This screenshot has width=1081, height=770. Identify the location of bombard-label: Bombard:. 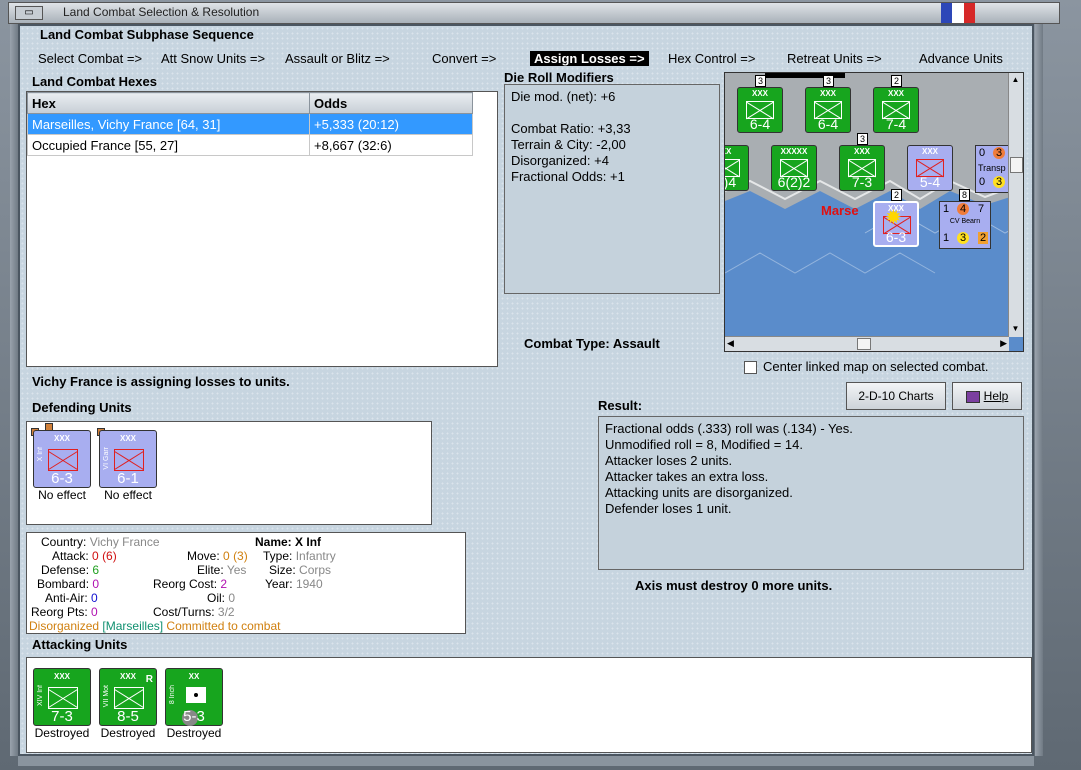
(63, 584).